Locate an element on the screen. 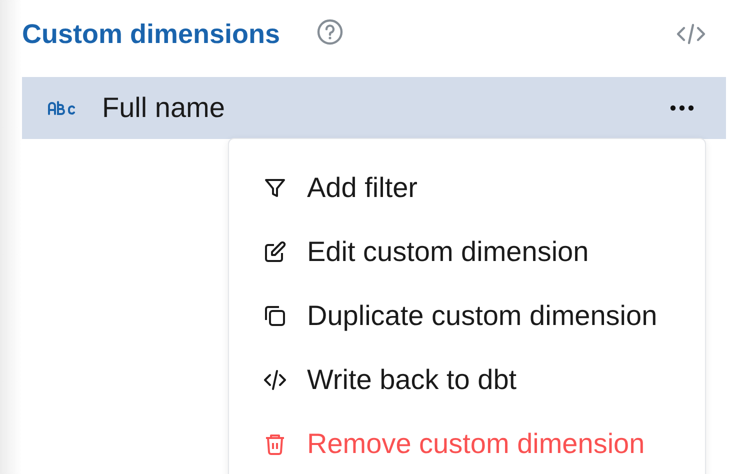  dimension-label: Full name is located at coordinates (163, 108).